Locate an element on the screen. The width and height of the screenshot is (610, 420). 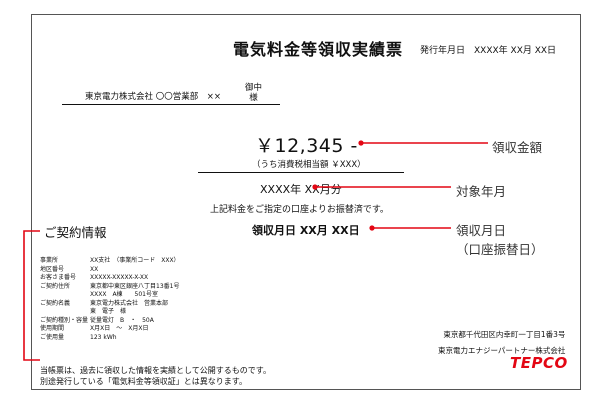
callout-receipt-line-2: （口座振替日） is located at coordinates (500, 249).